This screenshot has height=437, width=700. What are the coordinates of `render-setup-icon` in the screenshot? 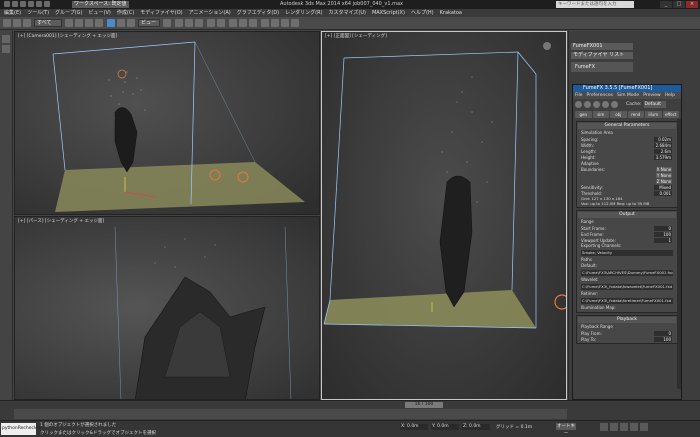 It's located at (275, 23).